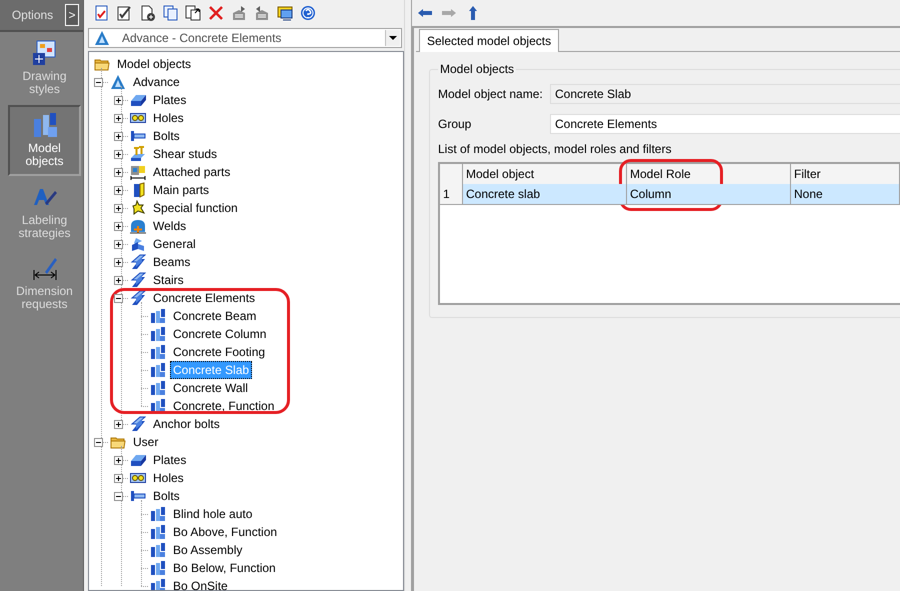 The height and width of the screenshot is (591, 900). Describe the element at coordinates (185, 154) in the screenshot. I see `tree-item: Shear studs` at that location.